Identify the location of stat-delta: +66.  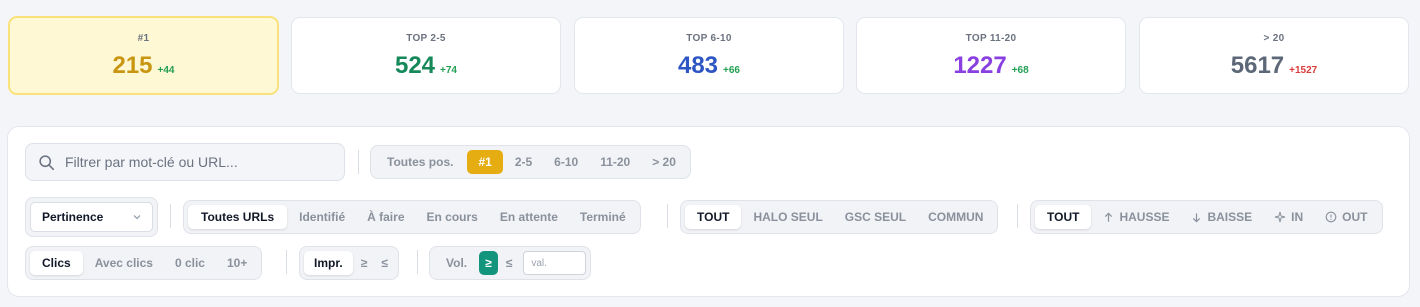
(731, 70).